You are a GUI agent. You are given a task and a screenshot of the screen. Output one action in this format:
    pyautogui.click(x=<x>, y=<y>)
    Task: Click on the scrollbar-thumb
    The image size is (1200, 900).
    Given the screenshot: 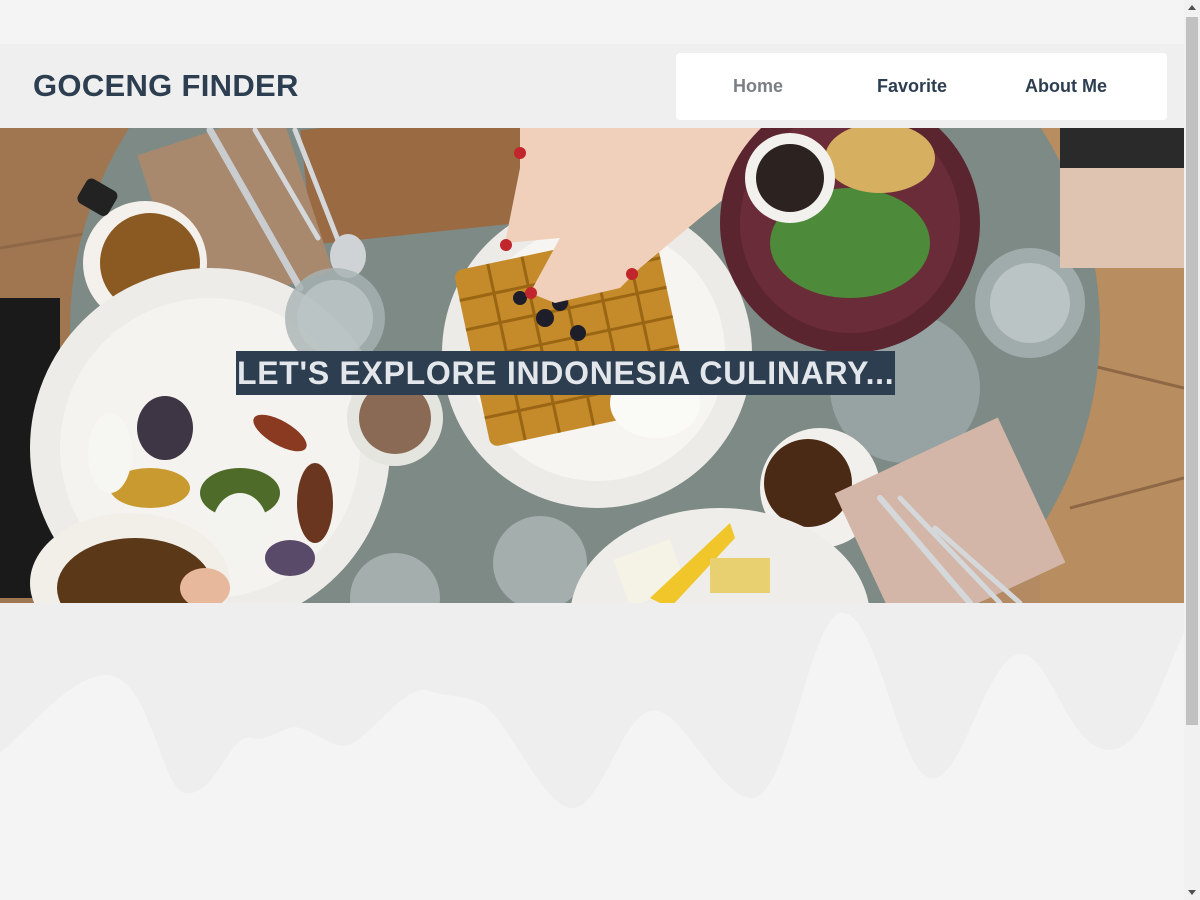 What is the action you would take?
    pyautogui.click(x=1192, y=371)
    